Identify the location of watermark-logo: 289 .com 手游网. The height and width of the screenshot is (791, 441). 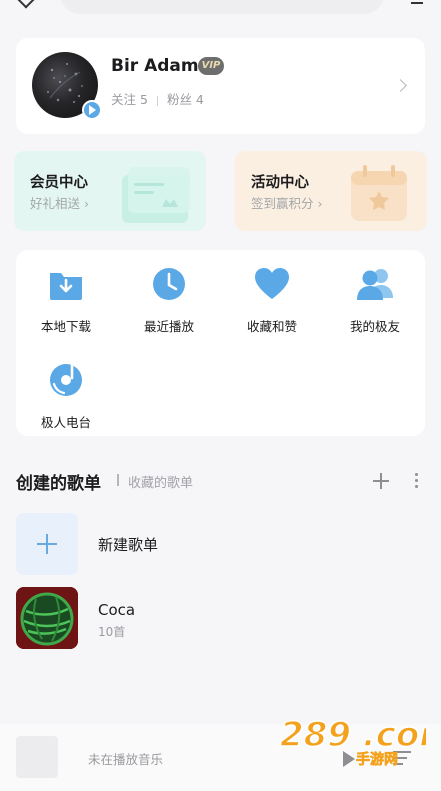
(358, 739).